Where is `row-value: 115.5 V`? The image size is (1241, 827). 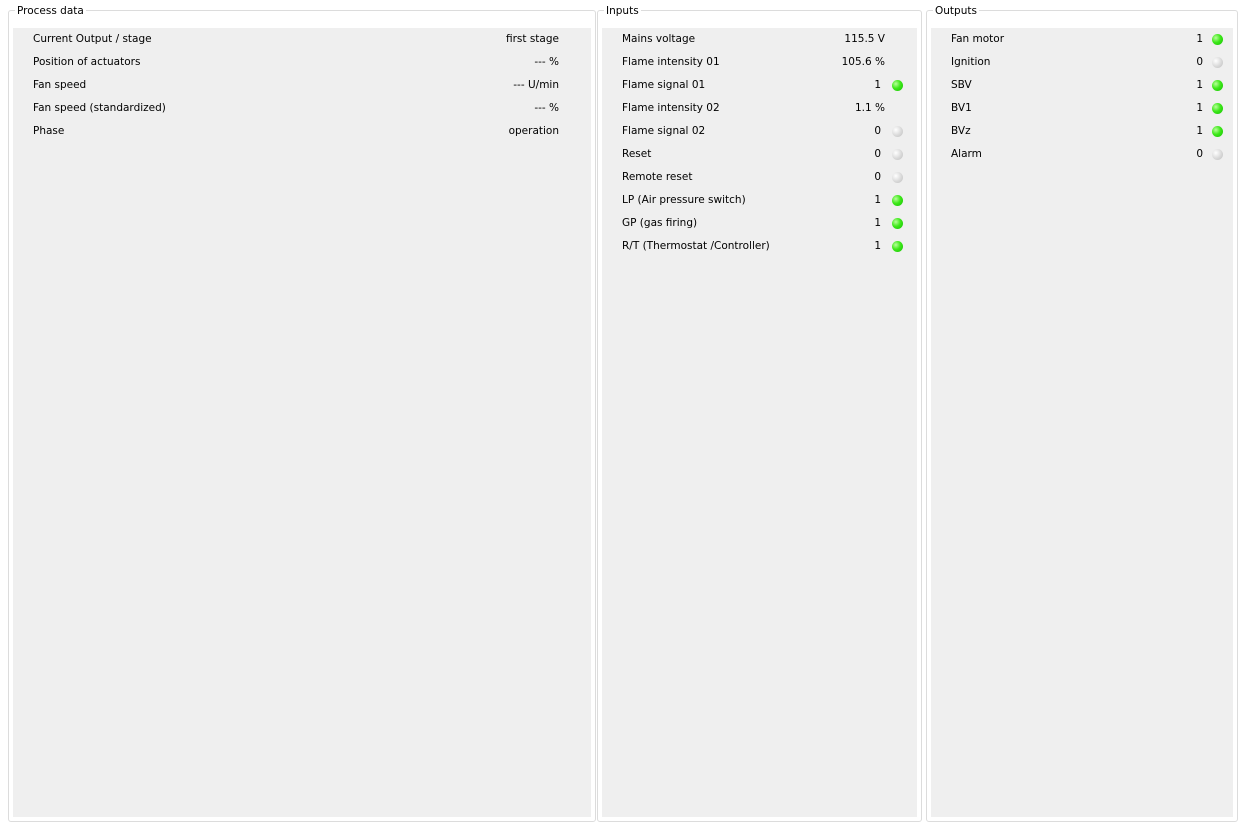 row-value: 115.5 V is located at coordinates (864, 39).